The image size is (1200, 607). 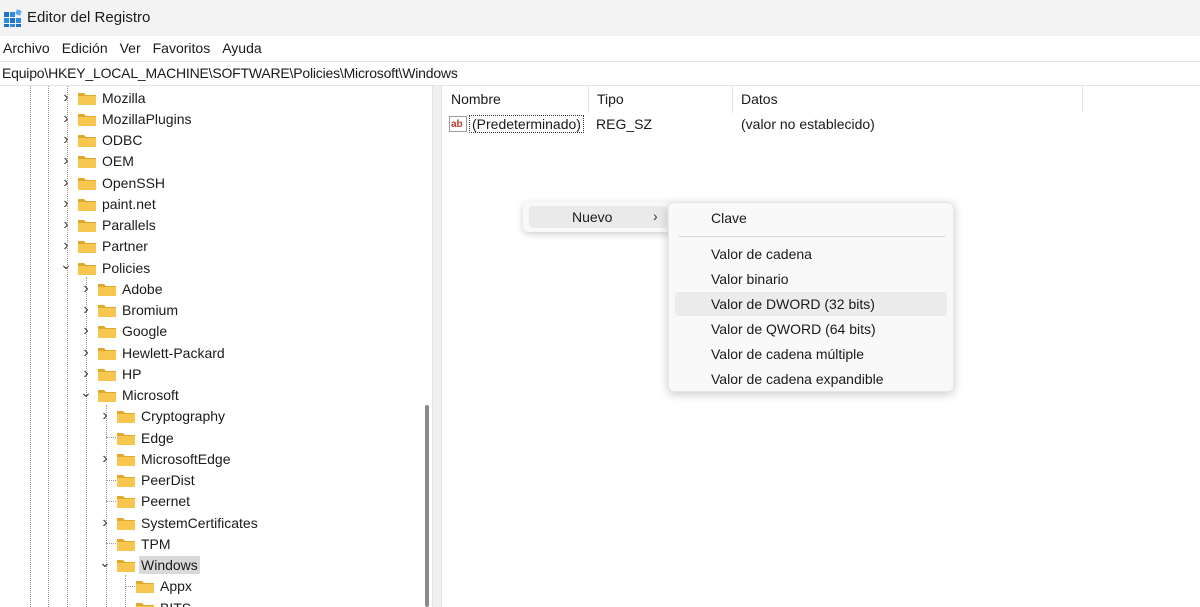 What do you see at coordinates (624, 124) in the screenshot?
I see `value-type: REG_SZ` at bounding box center [624, 124].